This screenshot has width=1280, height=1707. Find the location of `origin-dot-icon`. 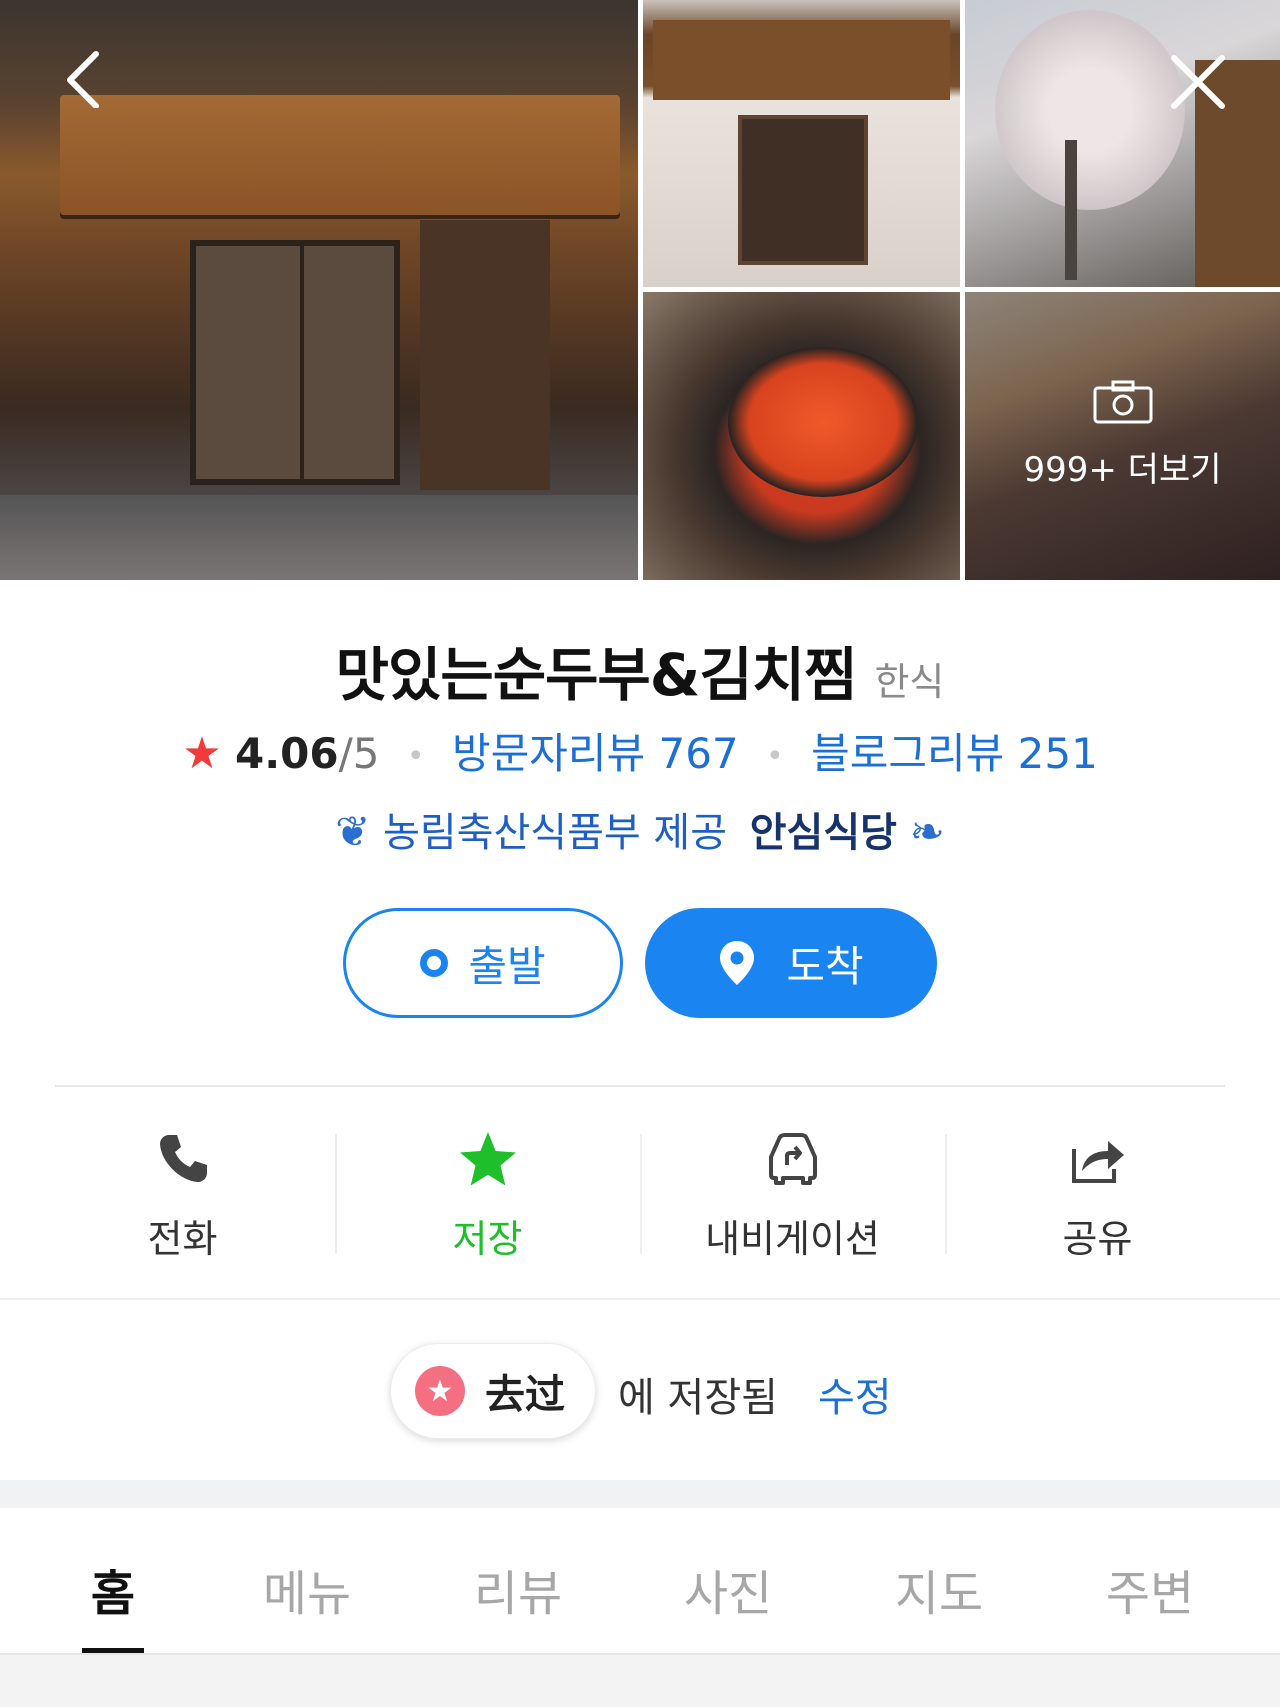

origin-dot-icon is located at coordinates (434, 963).